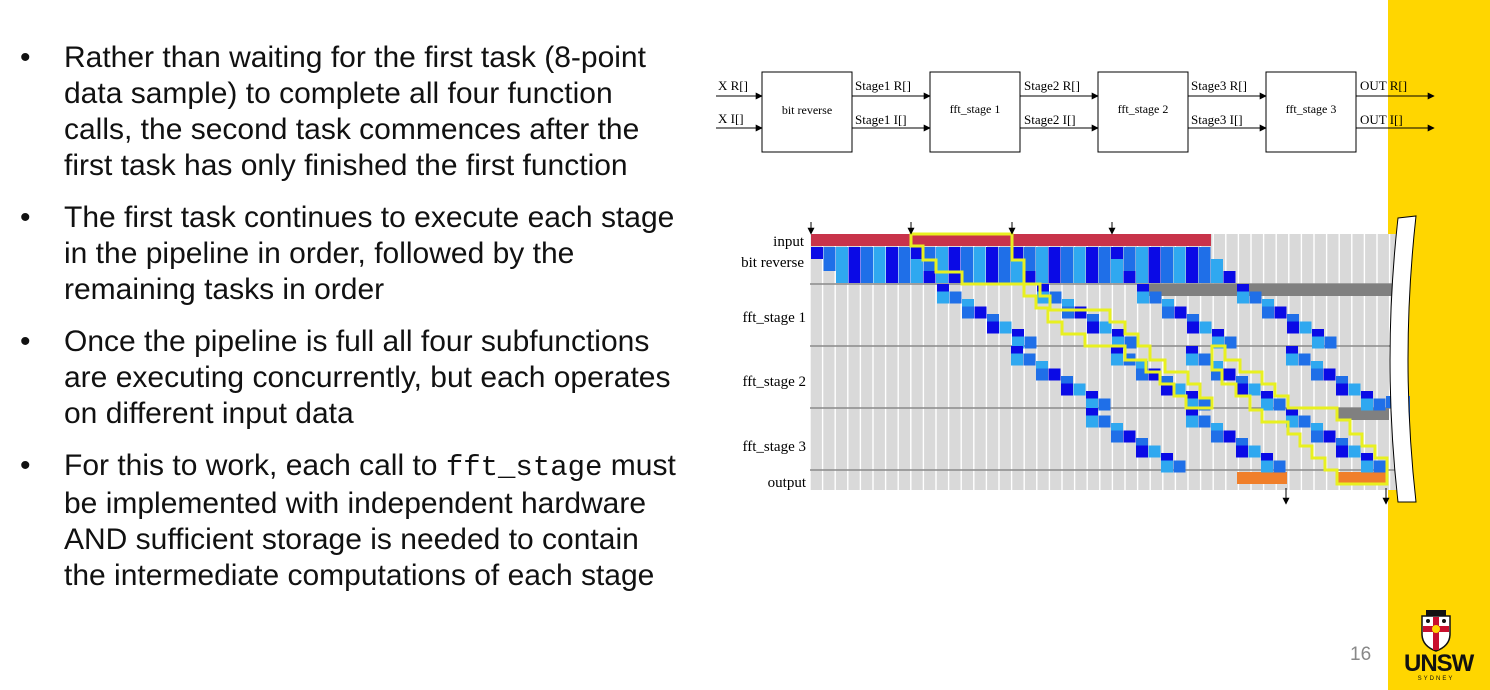 Image resolution: width=1490 pixels, height=690 pixels. Describe the element at coordinates (1311, 109) in the screenshot. I see `block-label: fft_stage 3` at that location.